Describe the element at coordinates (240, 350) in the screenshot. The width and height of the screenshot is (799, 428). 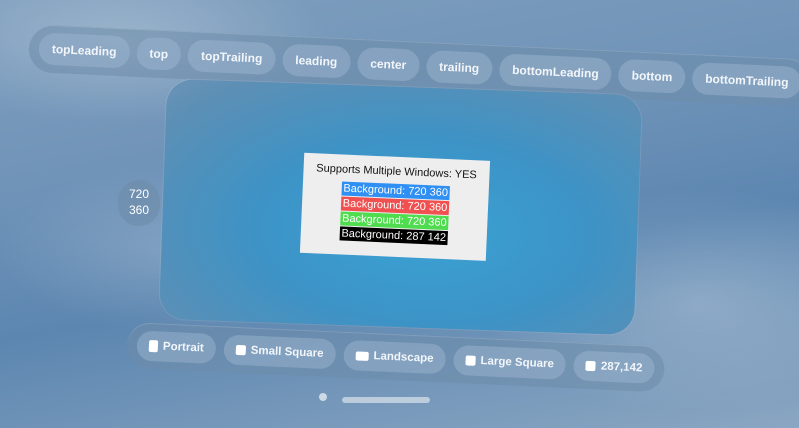
I see `small-square-icon` at that location.